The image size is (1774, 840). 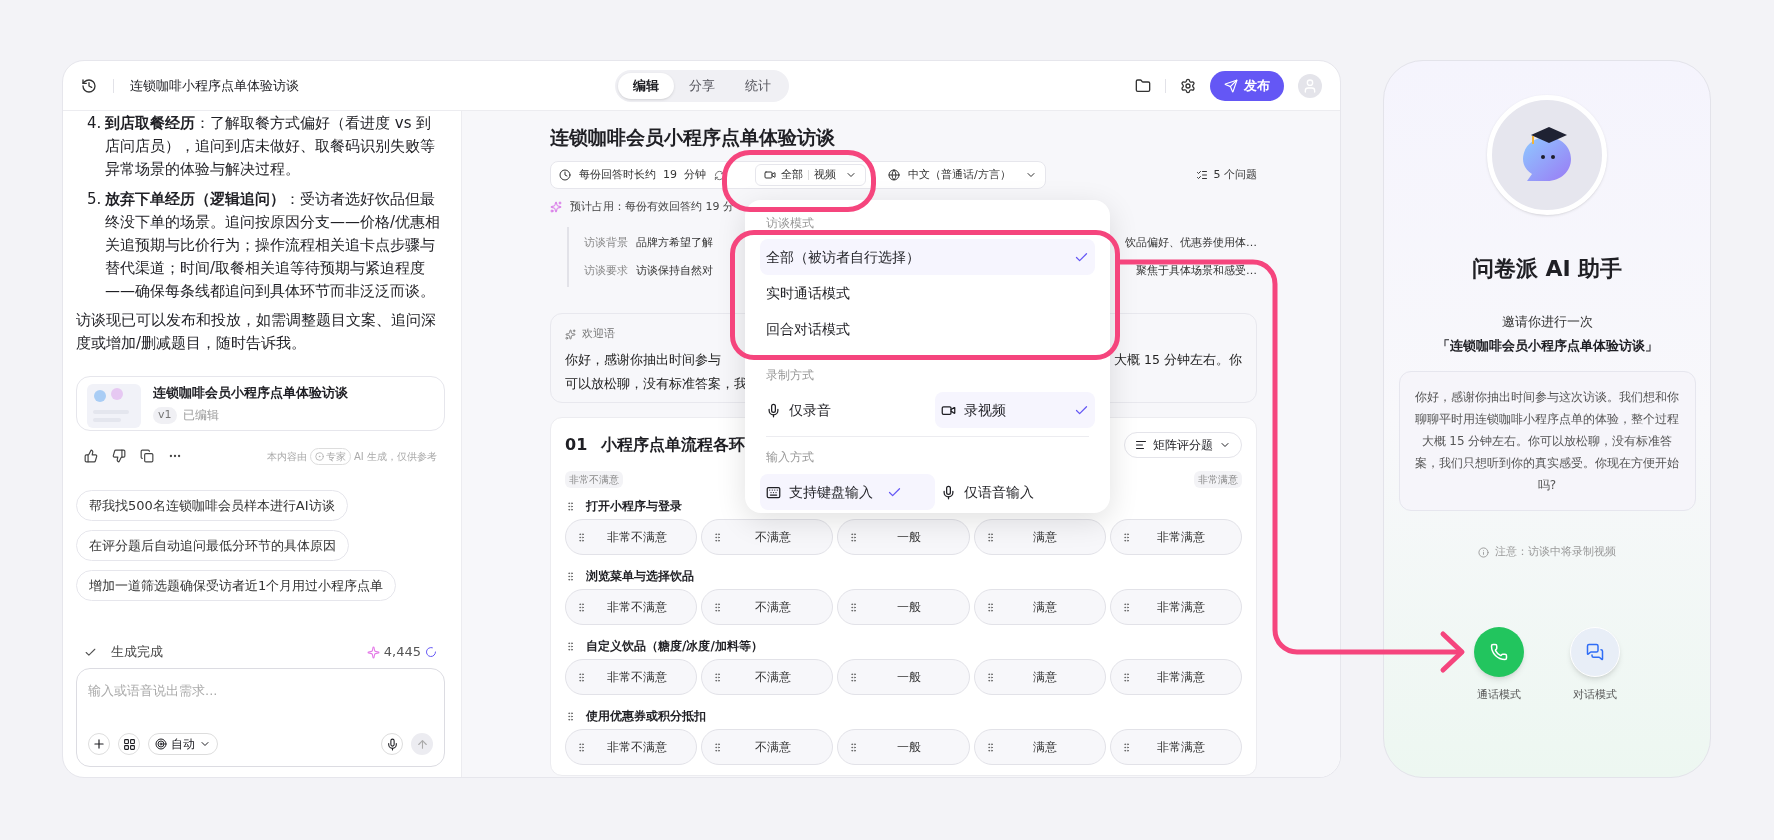 What do you see at coordinates (565, 175) in the screenshot?
I see `clock-icon` at bounding box center [565, 175].